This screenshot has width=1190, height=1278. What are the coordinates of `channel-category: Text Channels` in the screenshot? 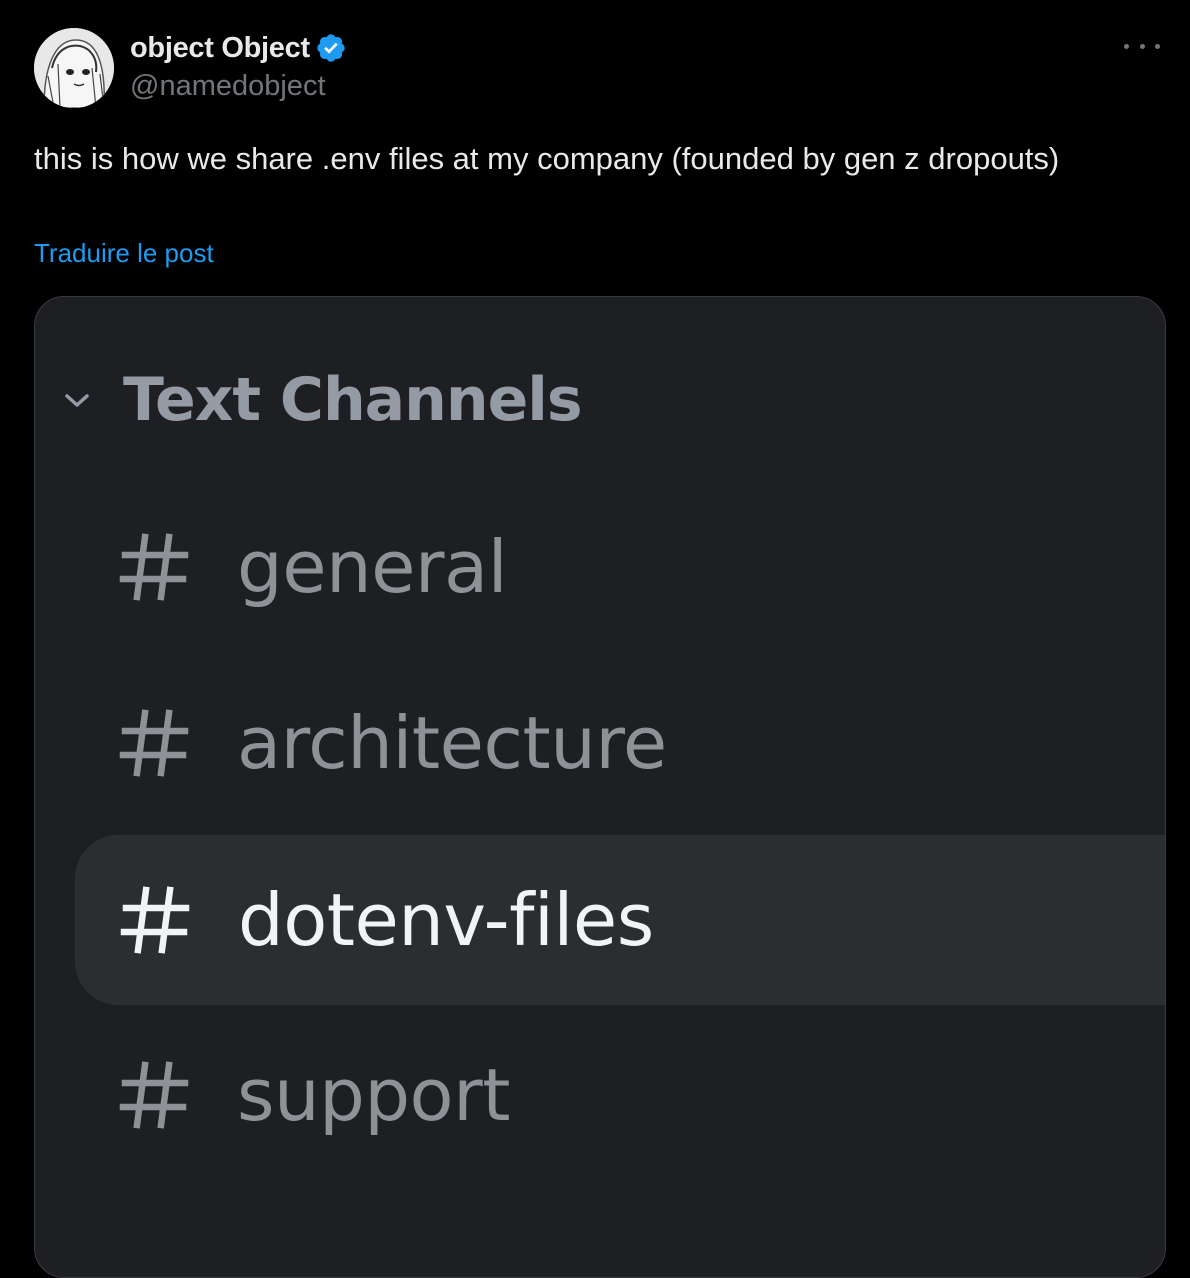 It's located at (320, 400).